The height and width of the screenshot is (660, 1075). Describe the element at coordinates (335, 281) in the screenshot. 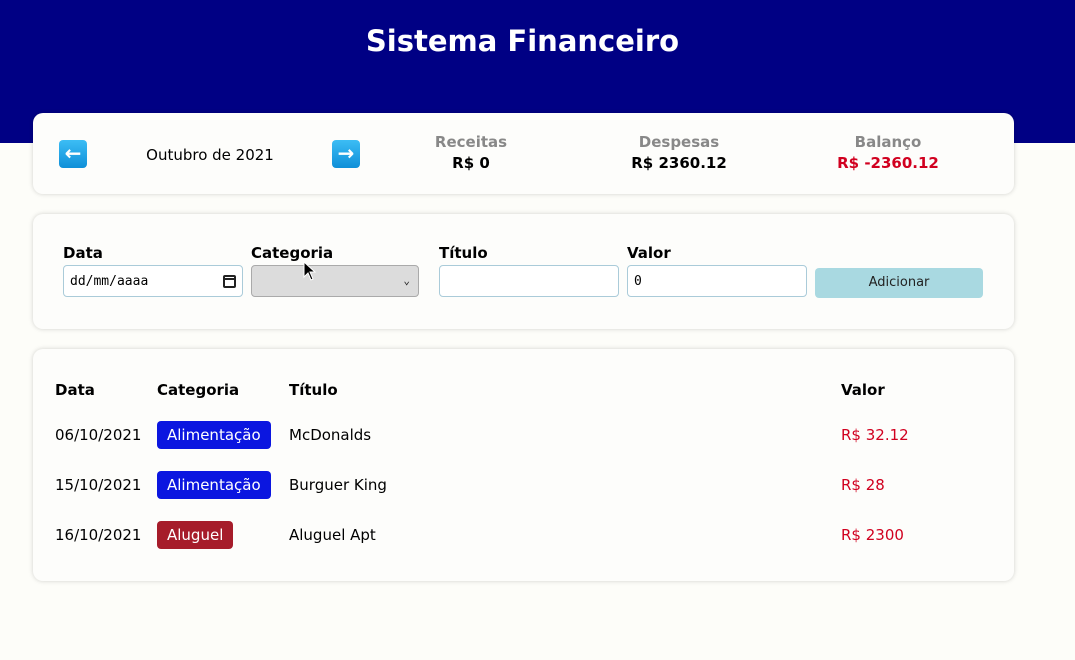

I see `category-select: ⌄` at that location.